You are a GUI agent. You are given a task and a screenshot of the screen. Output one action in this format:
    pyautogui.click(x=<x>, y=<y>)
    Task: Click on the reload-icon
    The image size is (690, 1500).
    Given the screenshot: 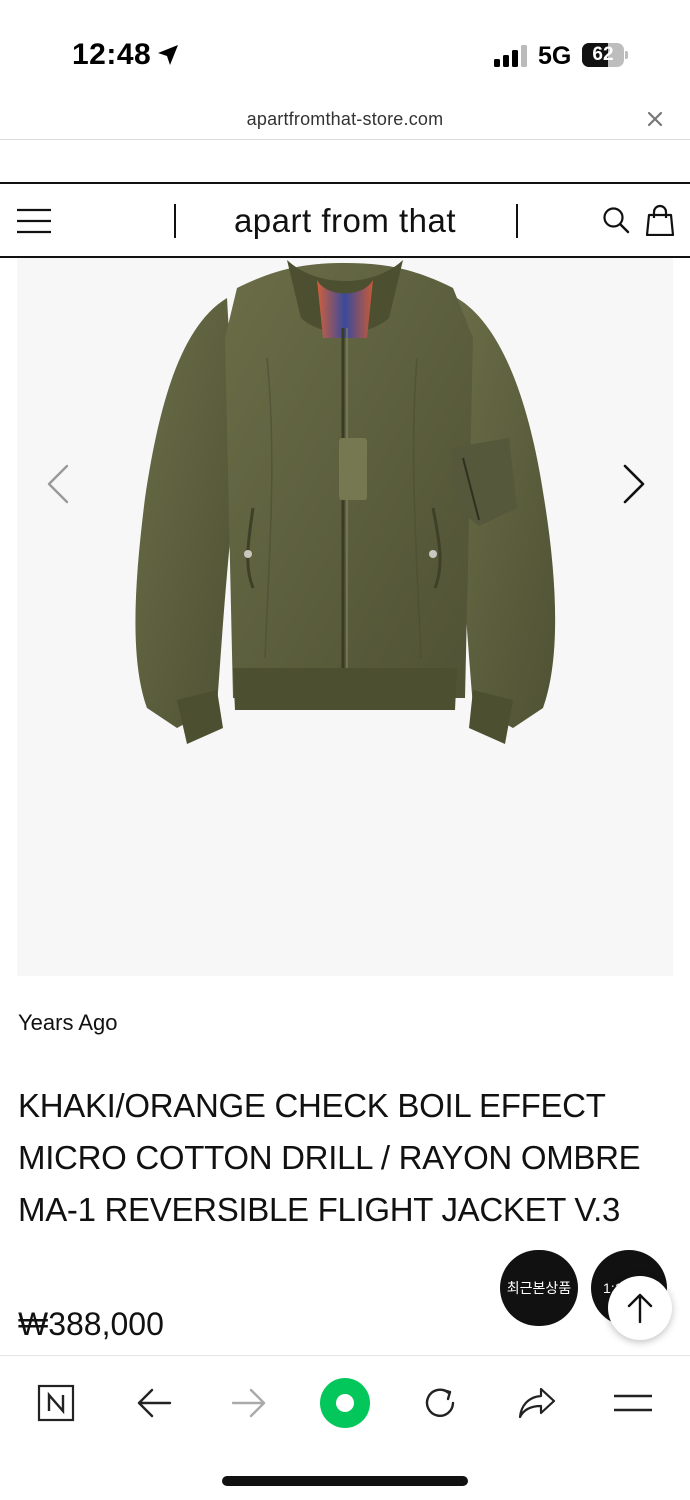 What is the action you would take?
    pyautogui.click(x=440, y=1402)
    